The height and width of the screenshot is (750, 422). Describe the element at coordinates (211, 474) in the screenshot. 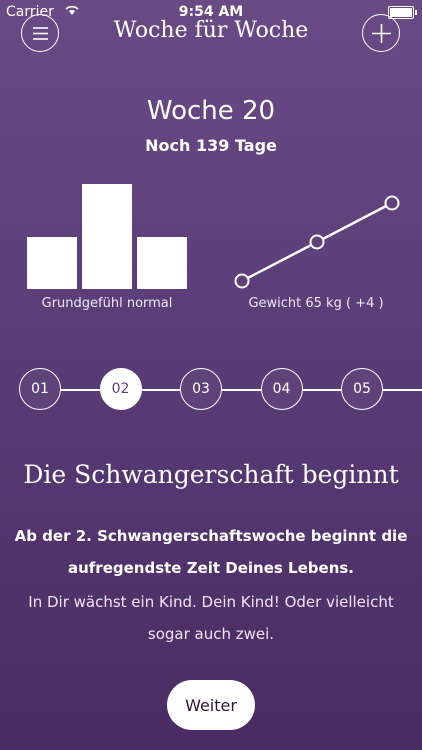

I see `content-headline: Die Schwangerschaft beginnt` at that location.